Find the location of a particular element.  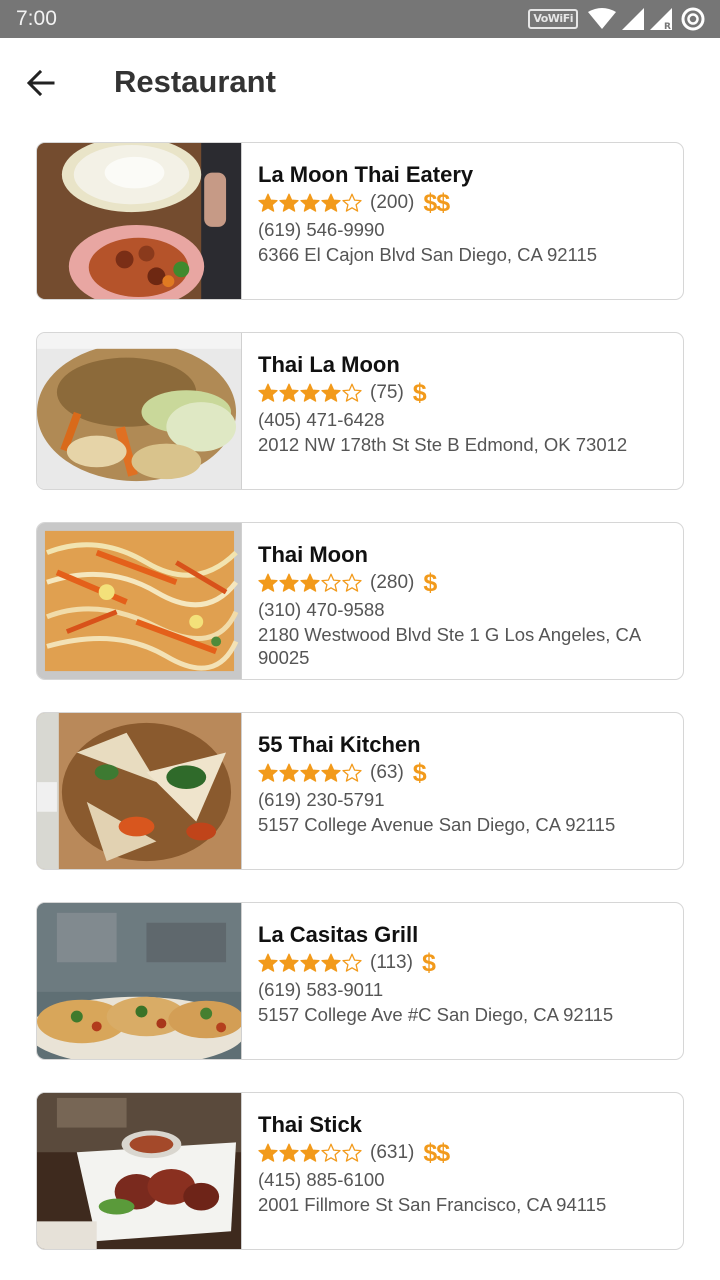

restaurant-name: Thai Moon is located at coordinates (313, 554).